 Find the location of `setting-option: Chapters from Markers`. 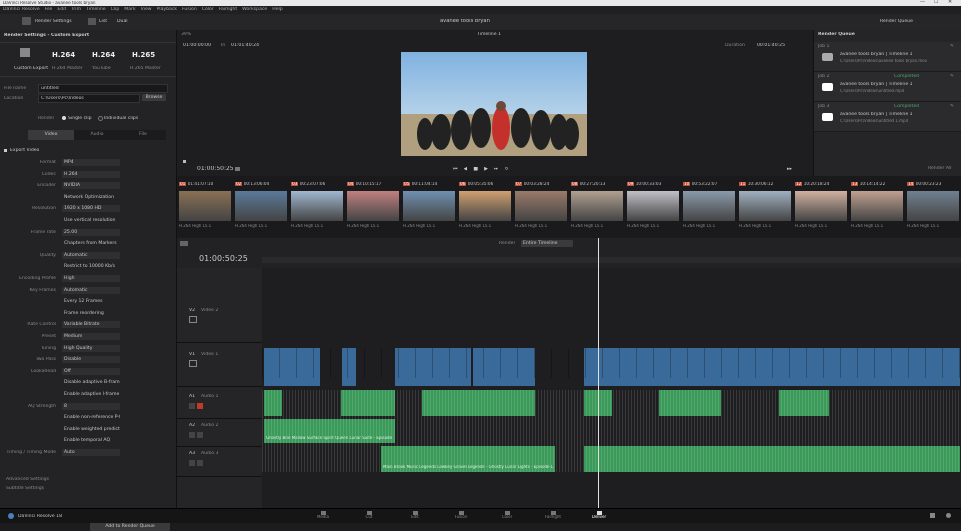

setting-option: Chapters from Markers is located at coordinates (91, 243).